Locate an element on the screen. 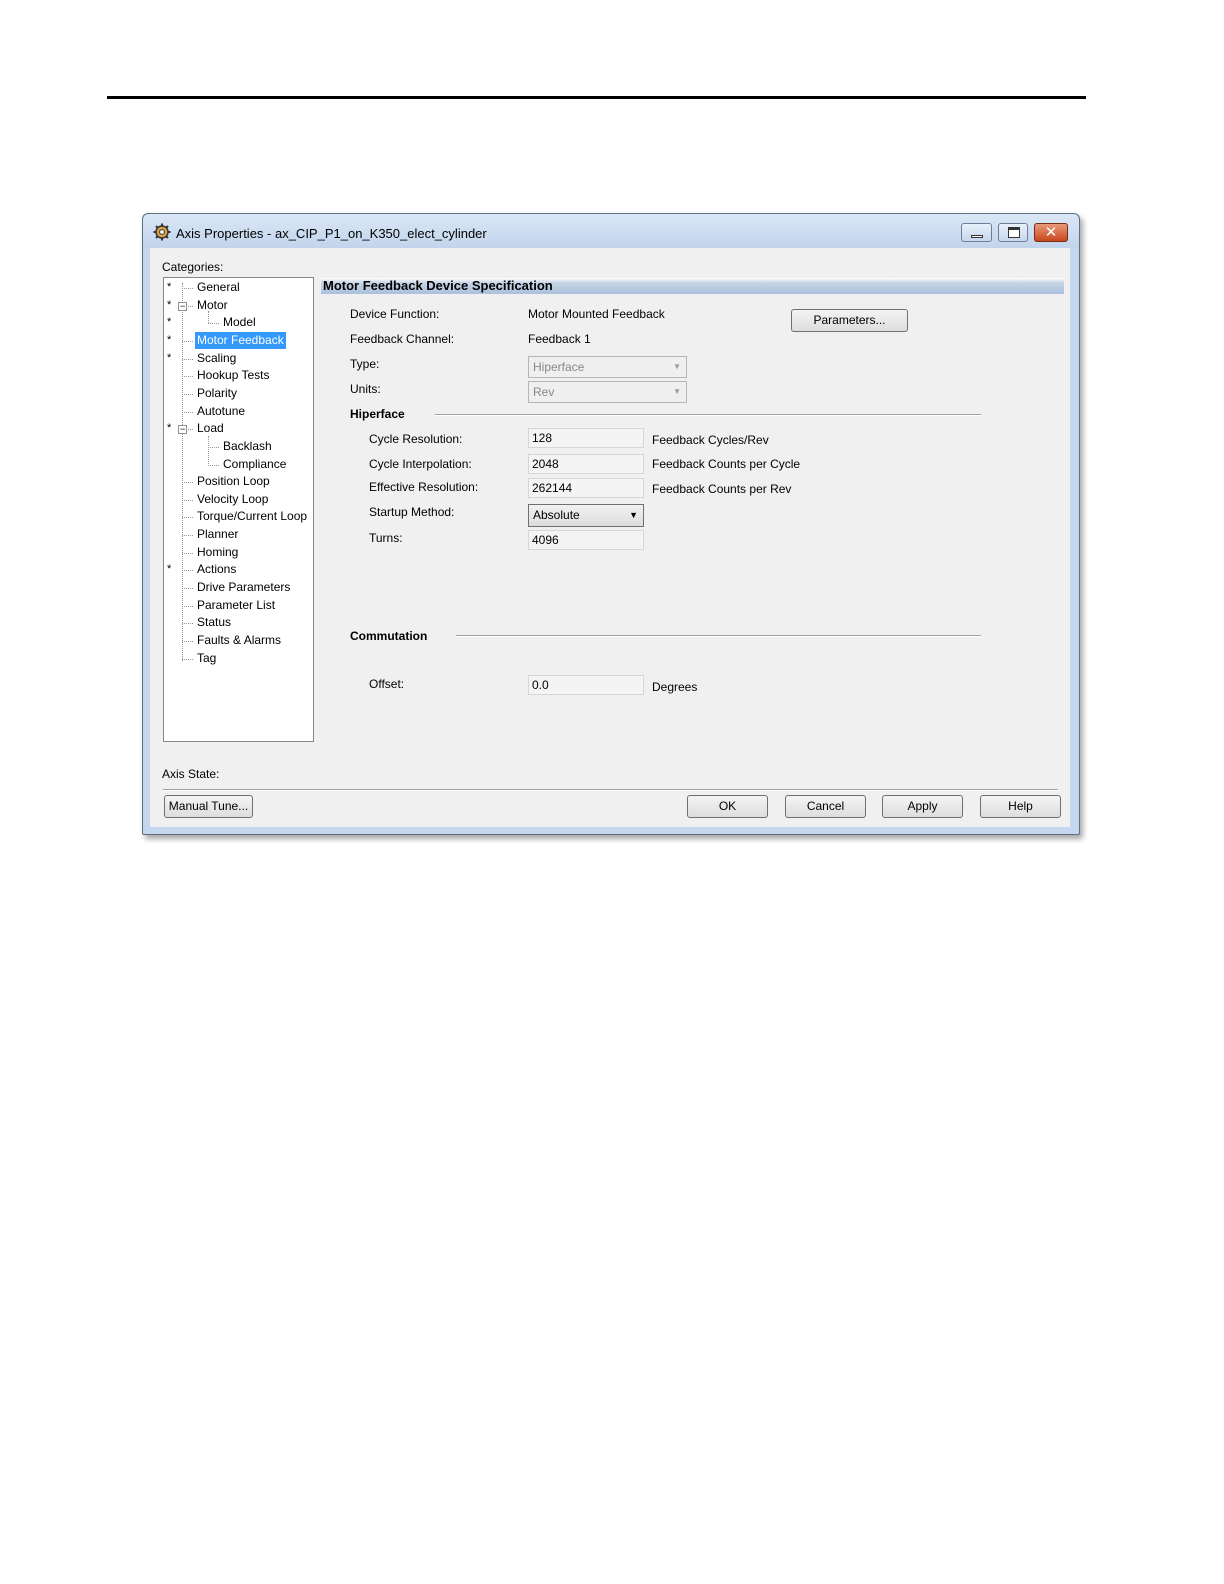  apply-button: Apply is located at coordinates (922, 806).